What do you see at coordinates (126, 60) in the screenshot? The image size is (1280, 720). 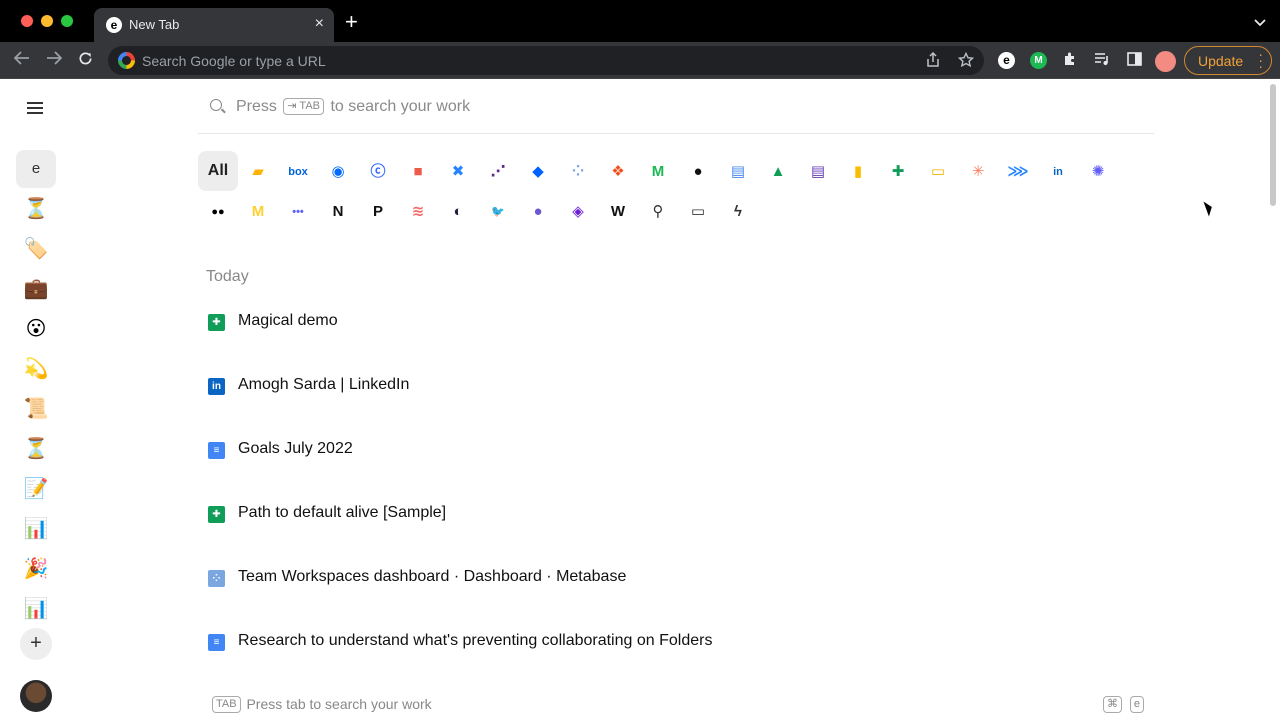 I see `google-icon` at bounding box center [126, 60].